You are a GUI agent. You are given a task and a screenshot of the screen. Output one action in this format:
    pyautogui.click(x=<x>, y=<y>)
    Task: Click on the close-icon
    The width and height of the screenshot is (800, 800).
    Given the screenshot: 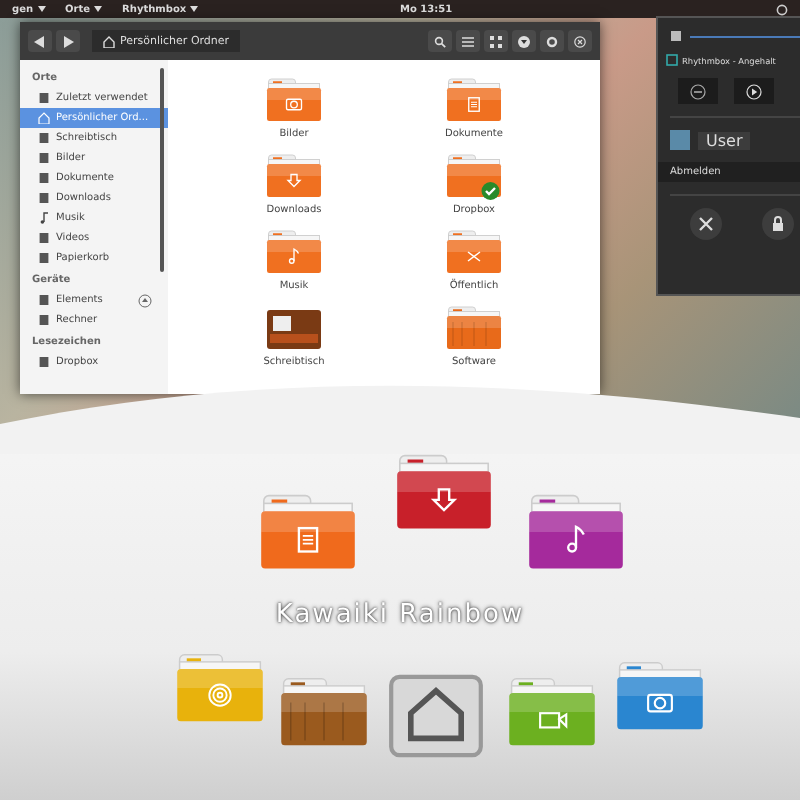 What is the action you would take?
    pyautogui.click(x=580, y=41)
    